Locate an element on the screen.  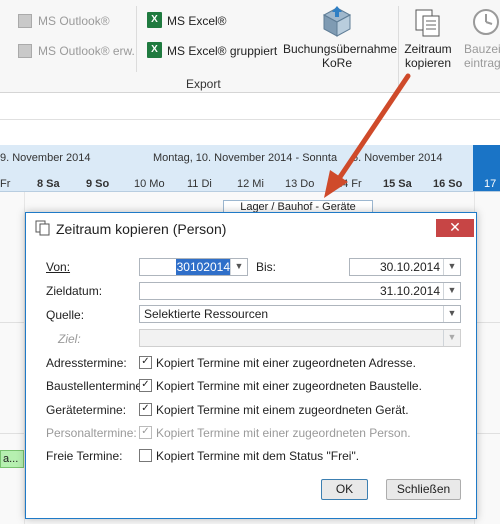
quelle-select: Selektierte Ressourcen ▼ is located at coordinates (300, 314).